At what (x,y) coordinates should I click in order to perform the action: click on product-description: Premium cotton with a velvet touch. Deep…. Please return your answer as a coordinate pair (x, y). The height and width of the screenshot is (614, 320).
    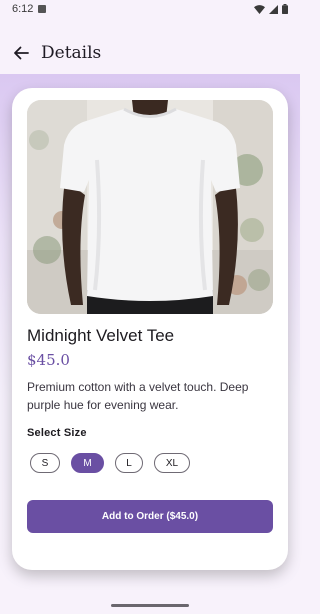
    Looking at the image, I should click on (138, 396).